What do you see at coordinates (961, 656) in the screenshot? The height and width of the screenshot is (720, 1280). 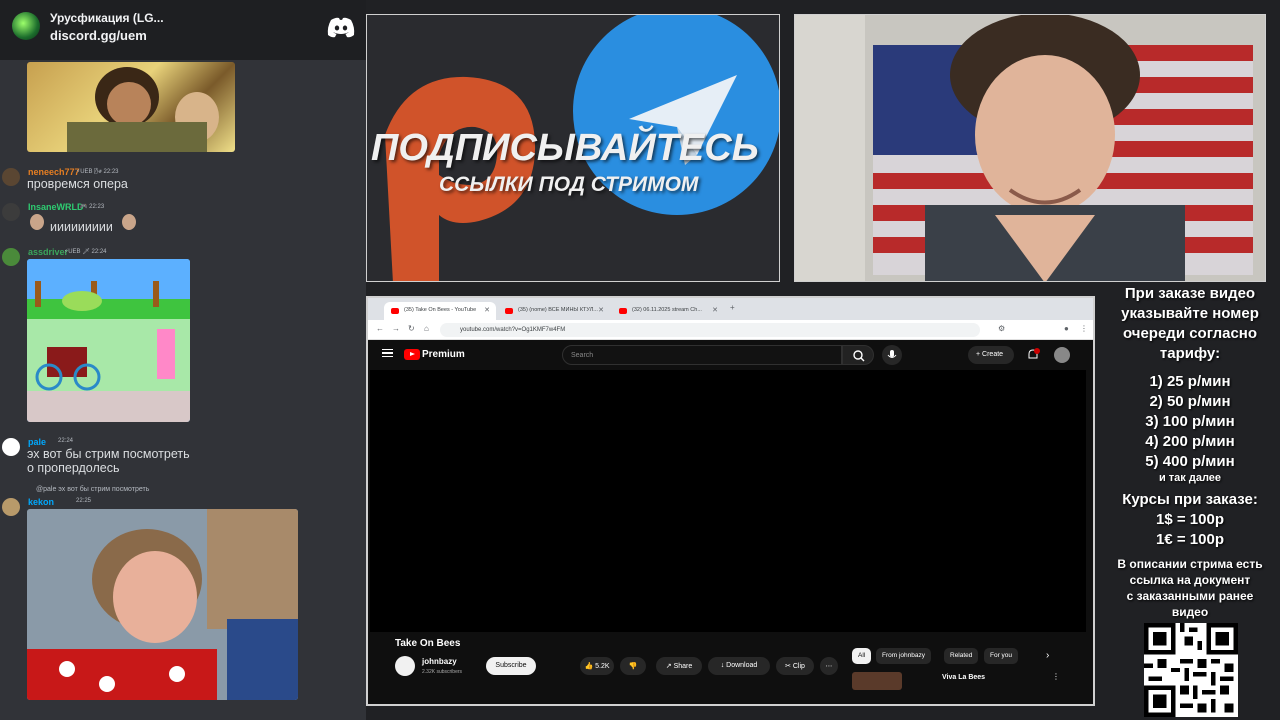 I see `chip-related: Related` at bounding box center [961, 656].